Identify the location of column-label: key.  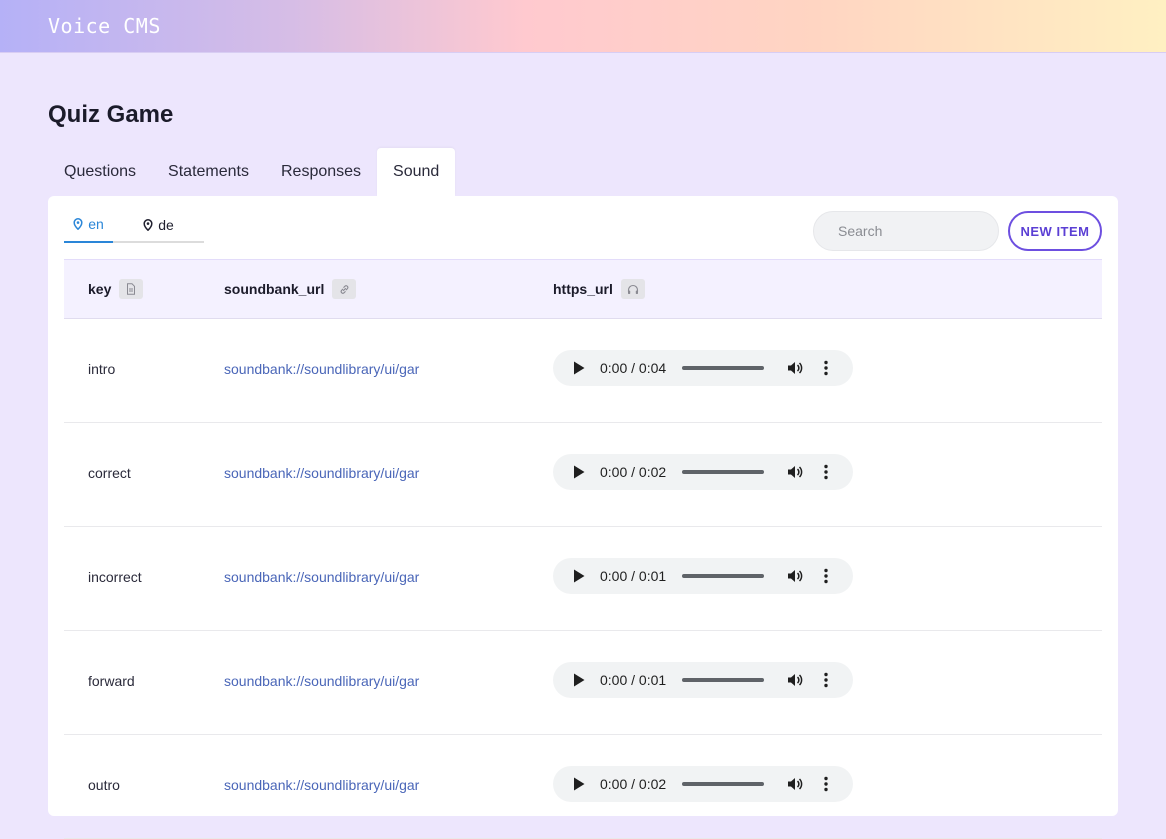
(100, 289).